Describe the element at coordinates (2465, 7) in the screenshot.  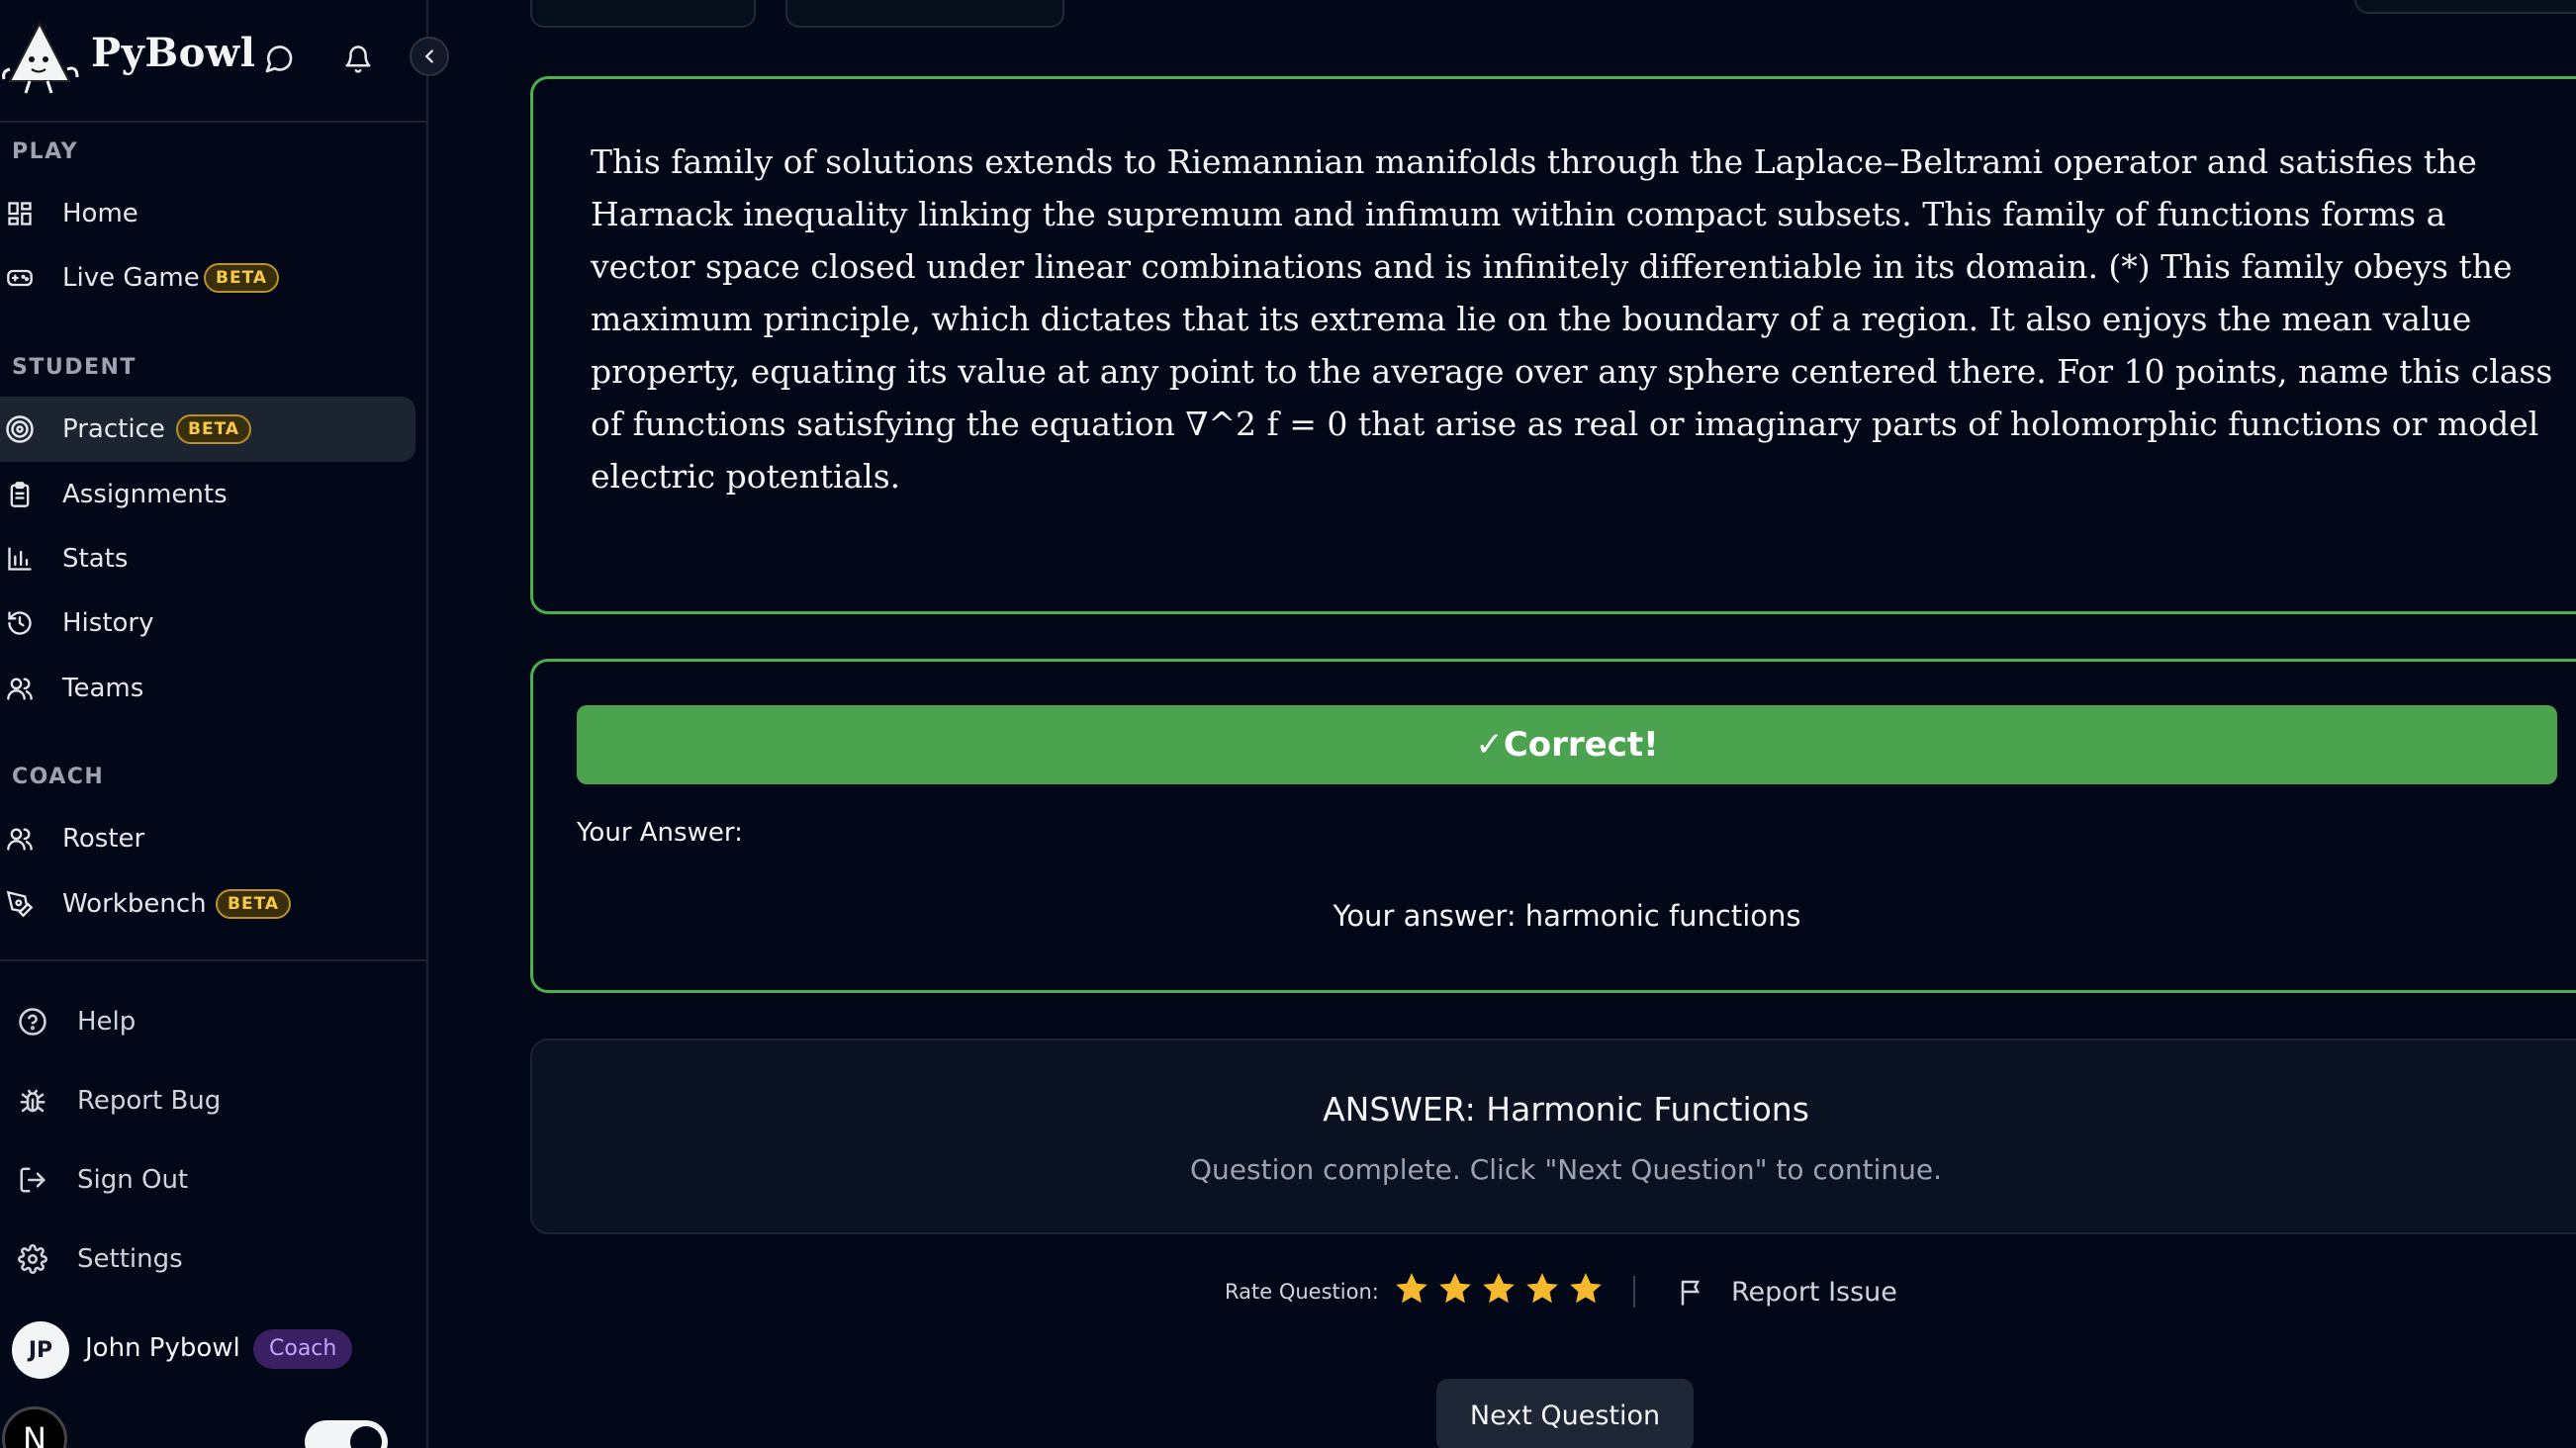
I see `top-tab-far` at that location.